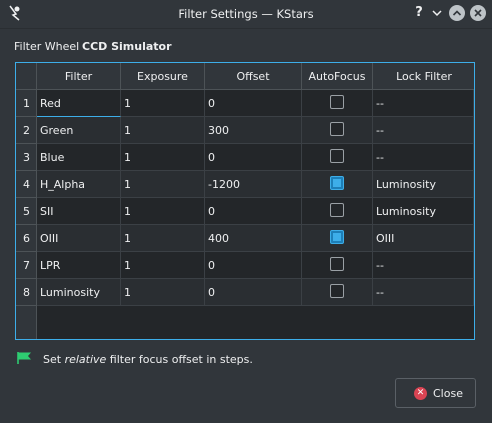 The image size is (492, 423). What do you see at coordinates (26, 103) in the screenshot?
I see `row-header-1: 1` at bounding box center [26, 103].